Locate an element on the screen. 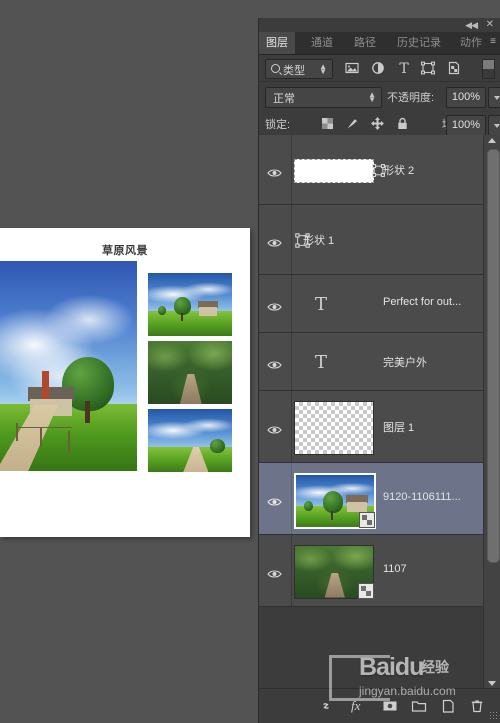 Image resolution: width=500 pixels, height=723 pixels. layer-row-1107: 1107 is located at coordinates (371, 571).